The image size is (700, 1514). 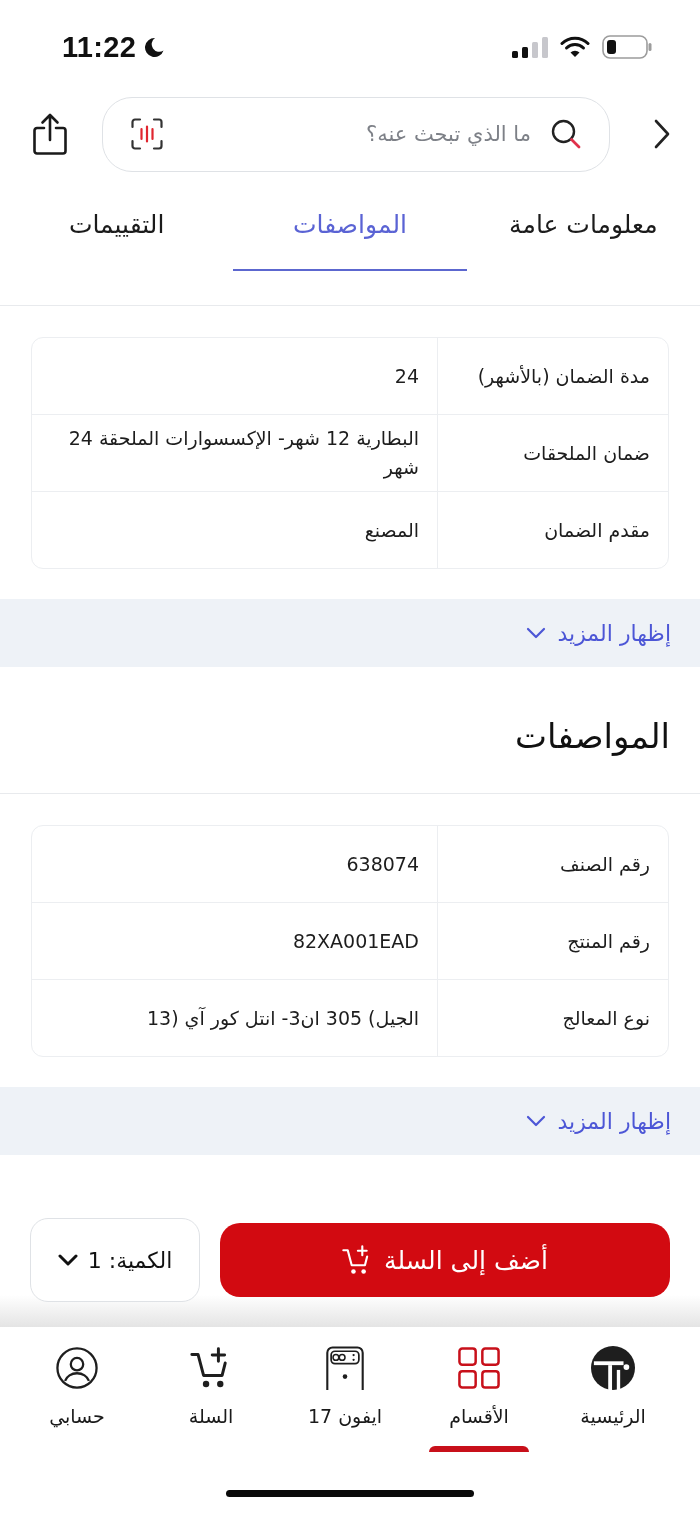 I want to click on nav-item: الأقسام, so click(x=479, y=1389).